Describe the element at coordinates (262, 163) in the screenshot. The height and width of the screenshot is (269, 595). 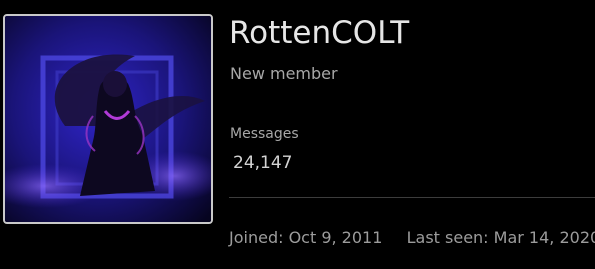
I see `messages-count: 24,147` at that location.